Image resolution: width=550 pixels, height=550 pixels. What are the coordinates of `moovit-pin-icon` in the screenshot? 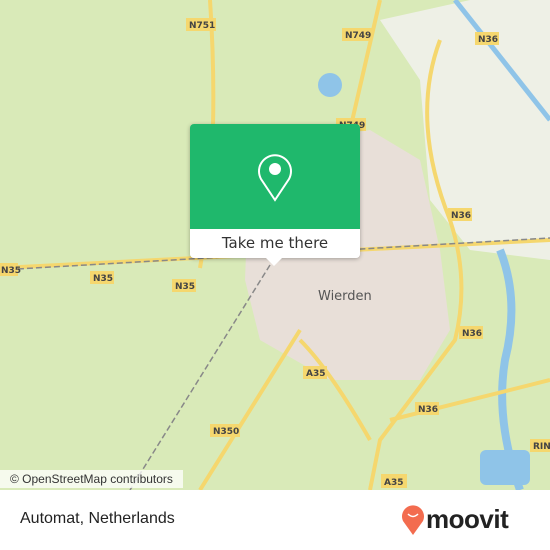 It's located at (413, 520).